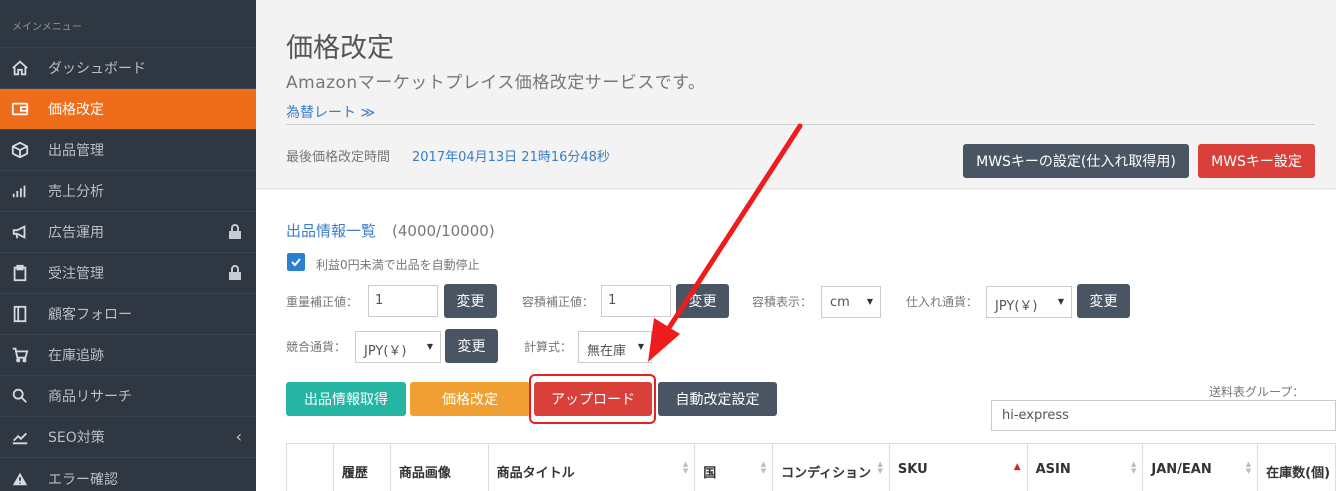 The image size is (1336, 491). I want to click on column-header-label: 国, so click(710, 473).